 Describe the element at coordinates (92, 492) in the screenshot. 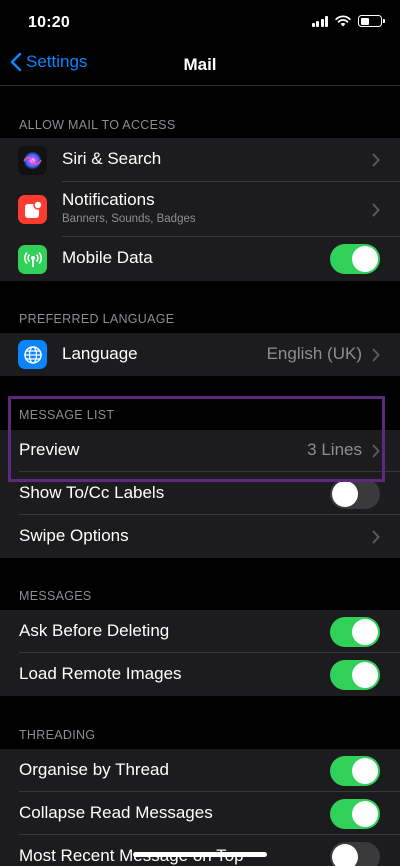

I see `show-tocc-label: Show To/Cc Labels` at that location.